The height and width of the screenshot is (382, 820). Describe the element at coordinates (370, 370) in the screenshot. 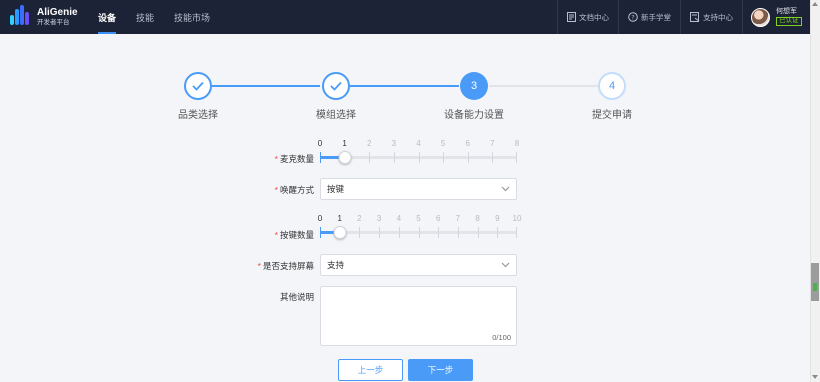

I see `prev-step-button: 上一步` at that location.